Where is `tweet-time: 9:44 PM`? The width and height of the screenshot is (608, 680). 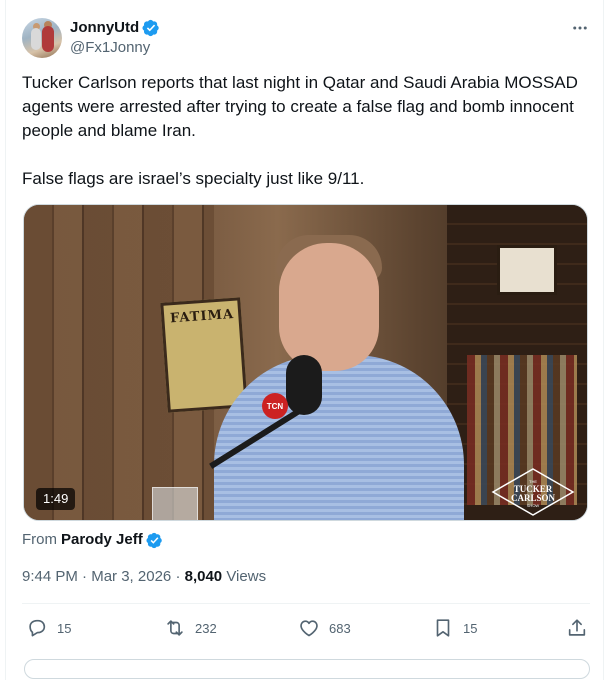
tweet-time: 9:44 PM is located at coordinates (50, 576).